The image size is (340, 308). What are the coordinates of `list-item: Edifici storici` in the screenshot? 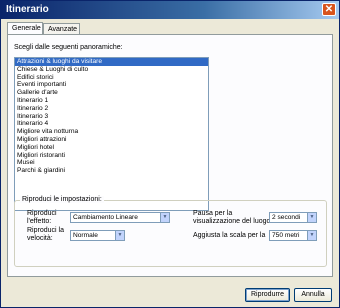 It's located at (111, 78).